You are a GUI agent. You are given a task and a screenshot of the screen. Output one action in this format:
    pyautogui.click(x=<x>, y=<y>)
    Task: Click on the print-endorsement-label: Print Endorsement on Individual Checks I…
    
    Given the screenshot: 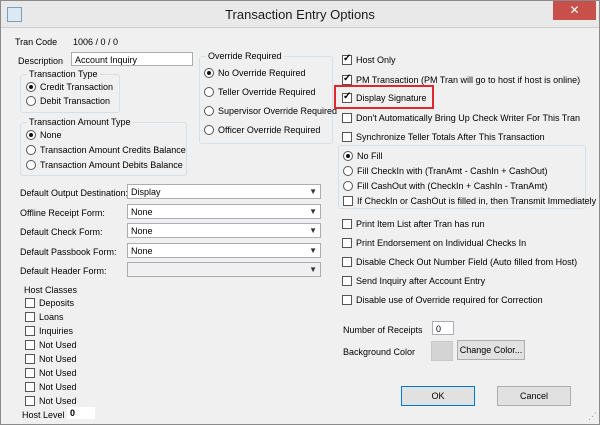 What is the action you would take?
    pyautogui.click(x=441, y=243)
    